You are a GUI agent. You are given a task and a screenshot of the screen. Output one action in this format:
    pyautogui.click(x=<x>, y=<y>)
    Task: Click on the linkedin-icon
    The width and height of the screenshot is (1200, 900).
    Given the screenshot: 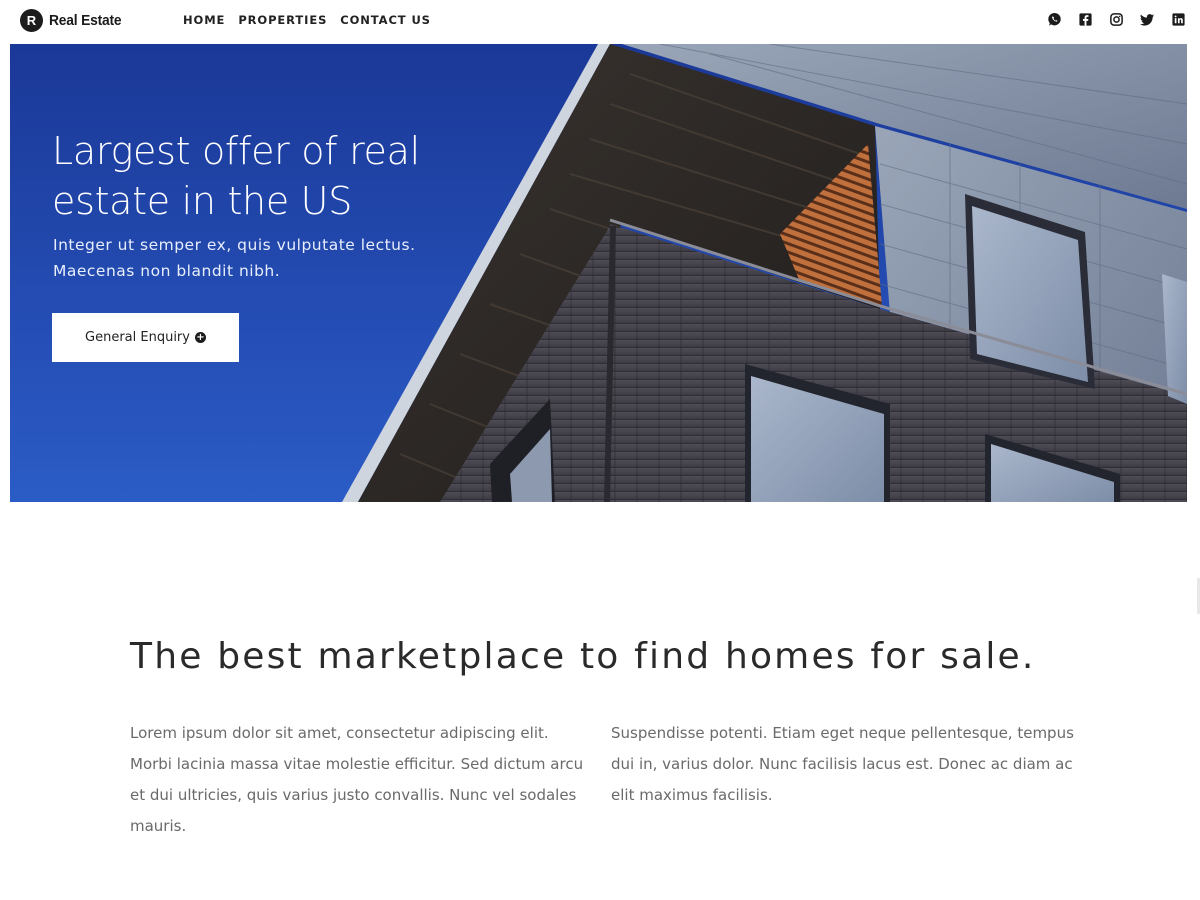 What is the action you would take?
    pyautogui.click(x=1178, y=19)
    